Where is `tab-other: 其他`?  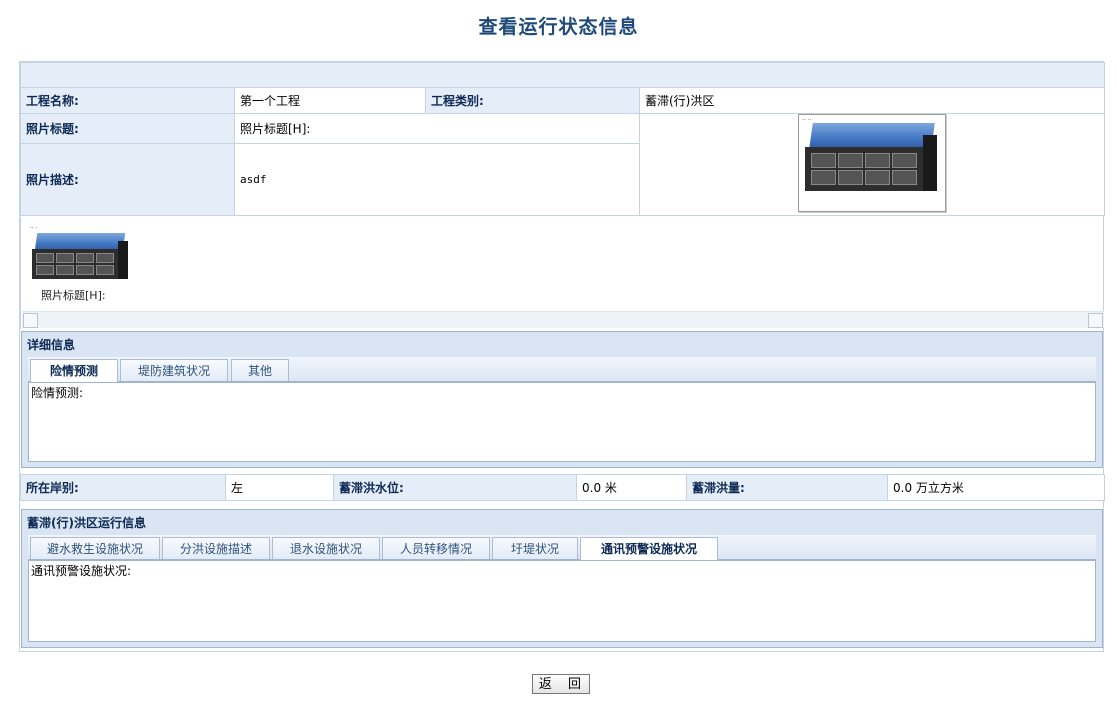
tab-other: 其他 is located at coordinates (260, 370).